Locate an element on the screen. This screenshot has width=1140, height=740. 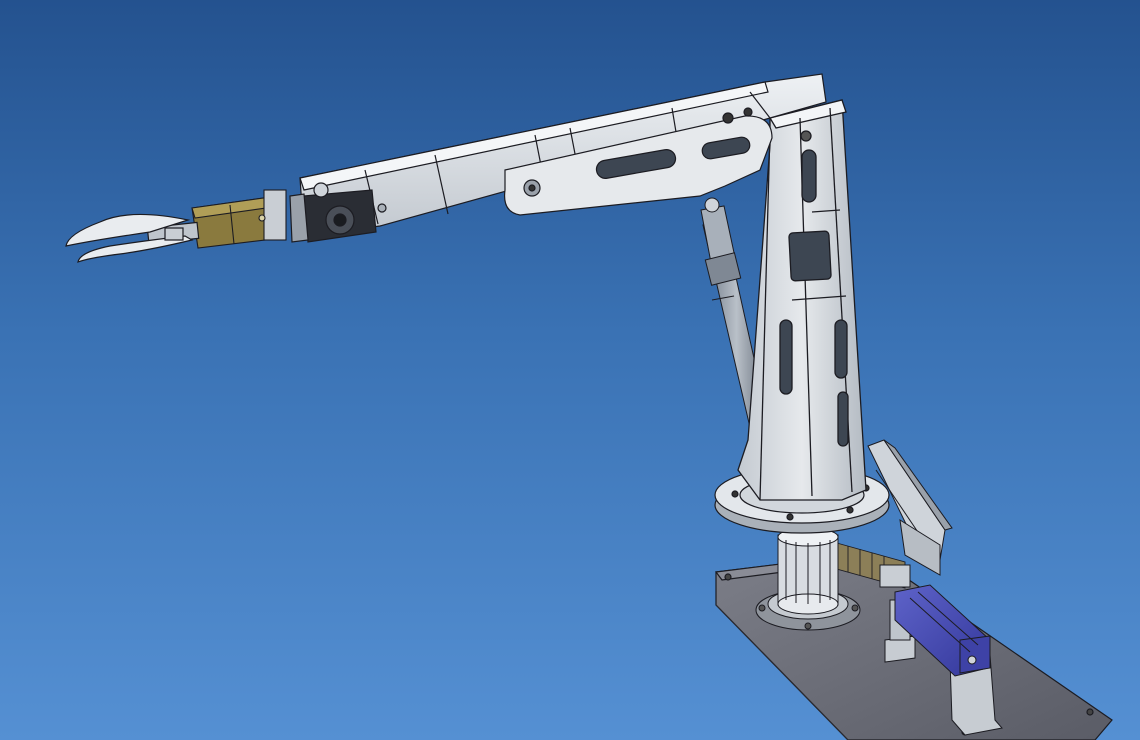
upper-arm is located at coordinates (563, 155).